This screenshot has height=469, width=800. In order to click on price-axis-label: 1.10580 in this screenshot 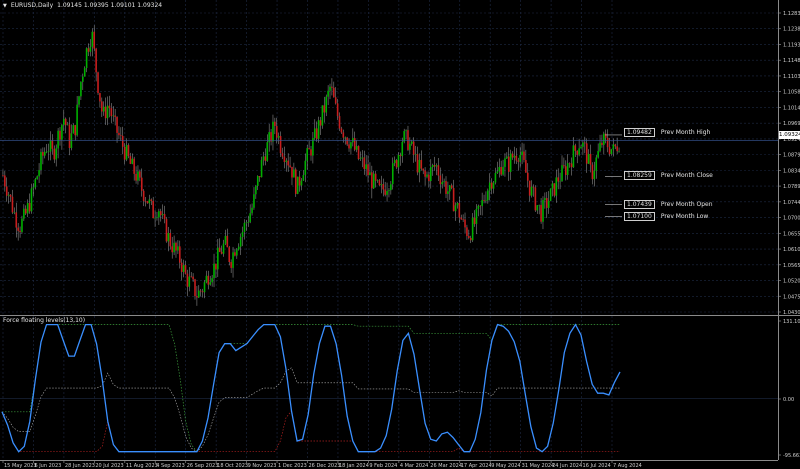, I will do `click(791, 93)`.